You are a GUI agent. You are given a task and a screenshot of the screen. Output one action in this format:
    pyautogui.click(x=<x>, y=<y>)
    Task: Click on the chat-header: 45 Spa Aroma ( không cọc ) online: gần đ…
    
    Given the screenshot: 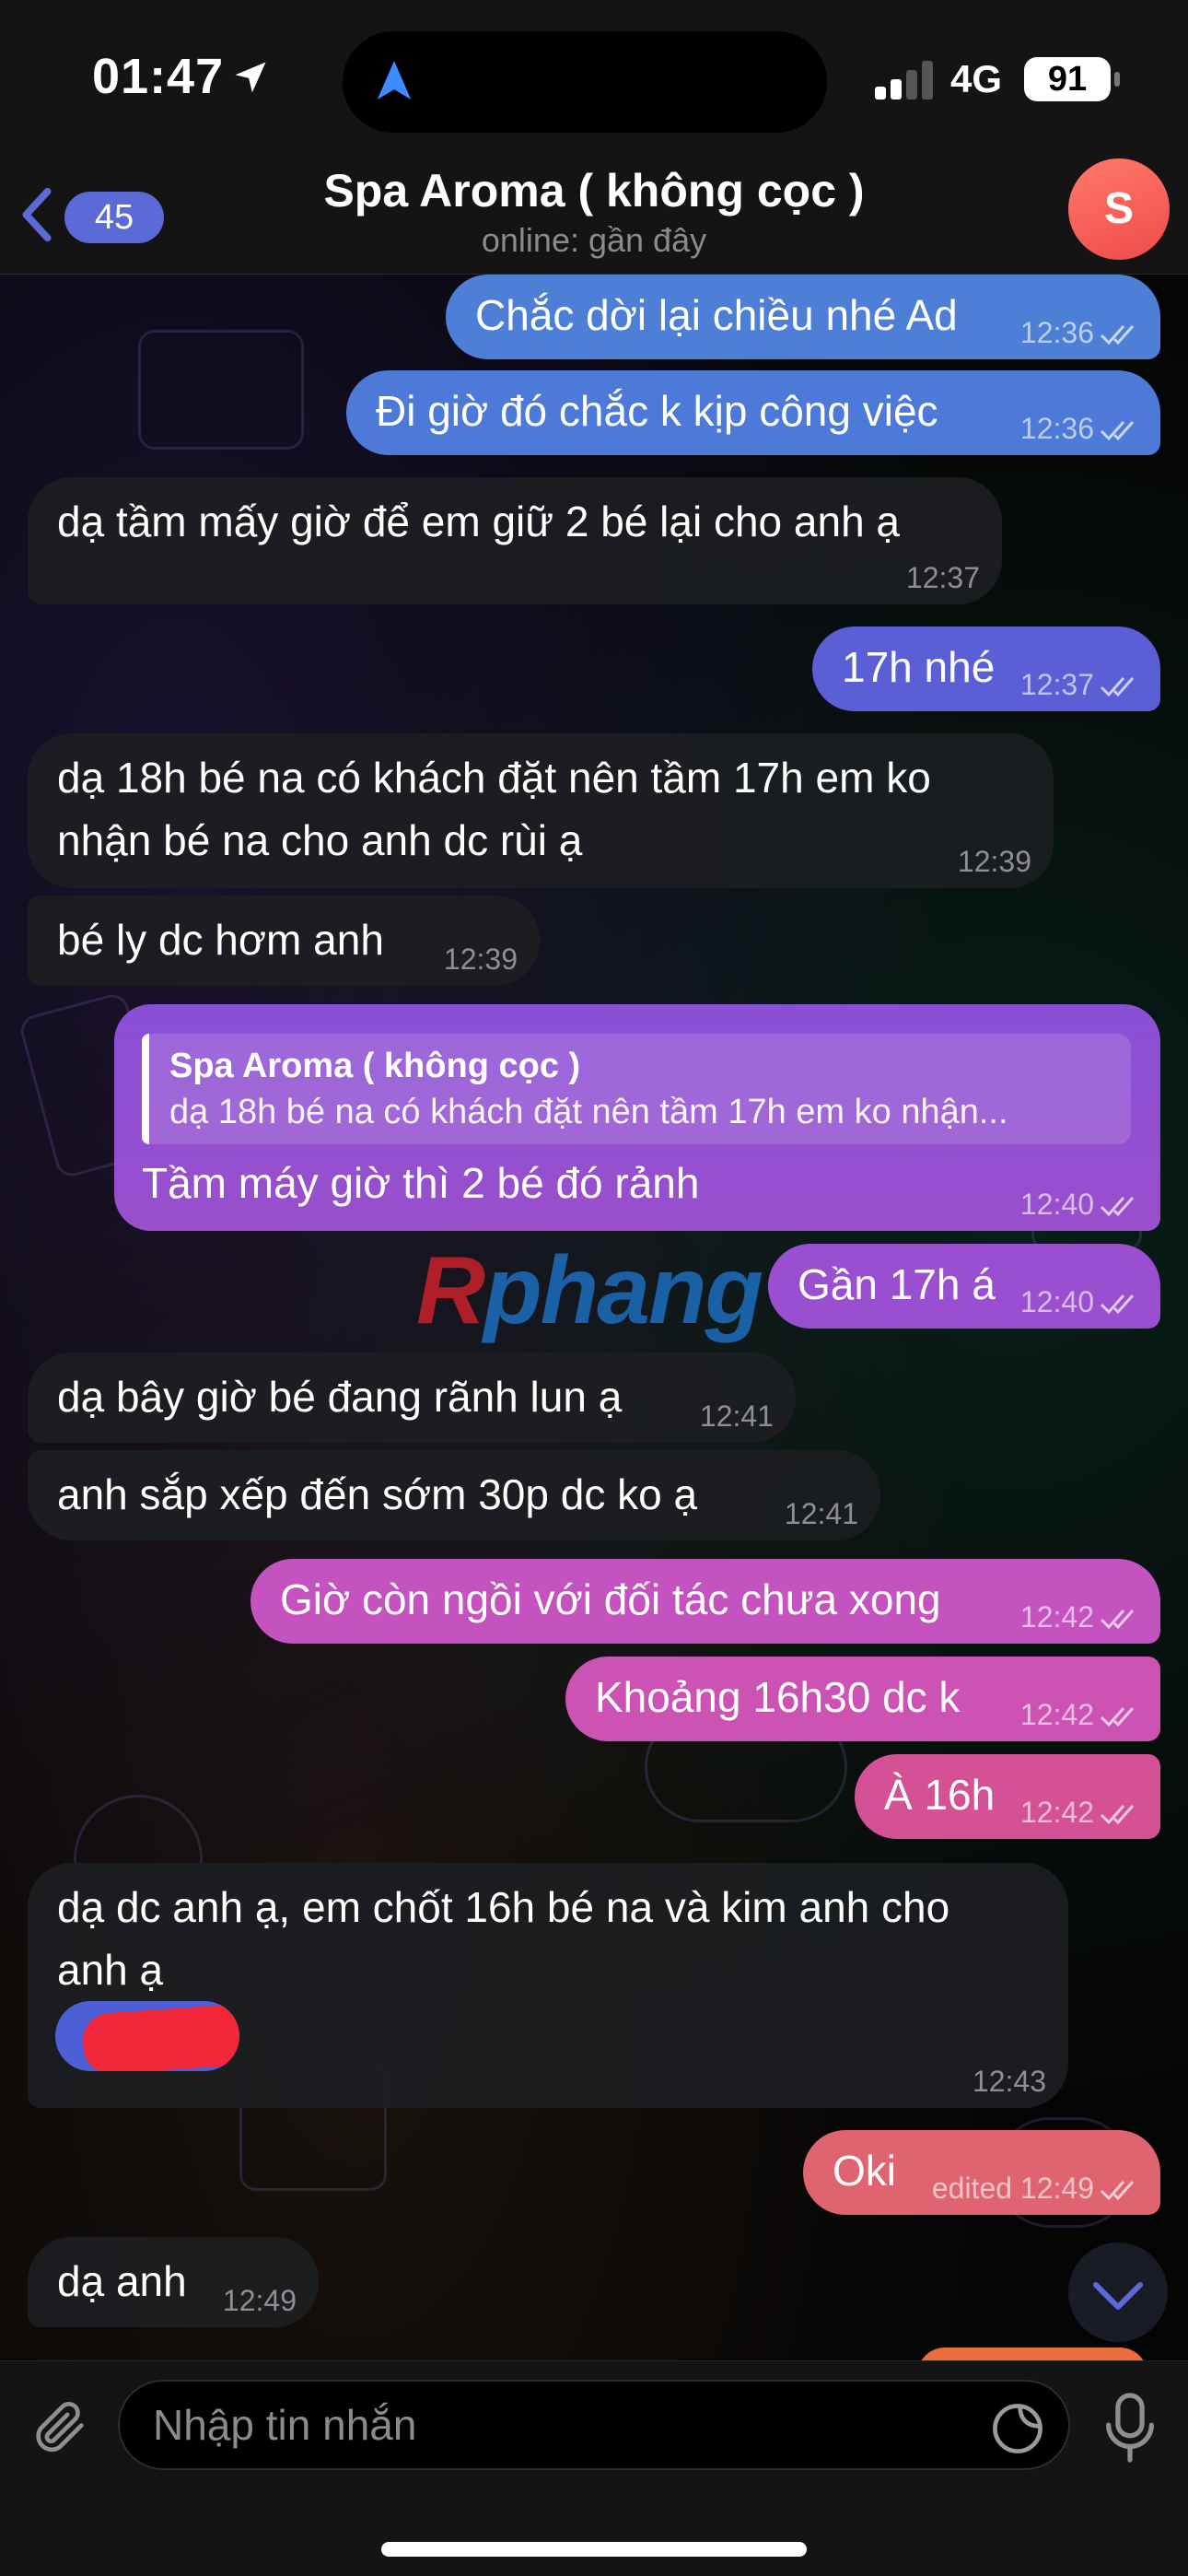 What is the action you would take?
    pyautogui.click(x=594, y=216)
    